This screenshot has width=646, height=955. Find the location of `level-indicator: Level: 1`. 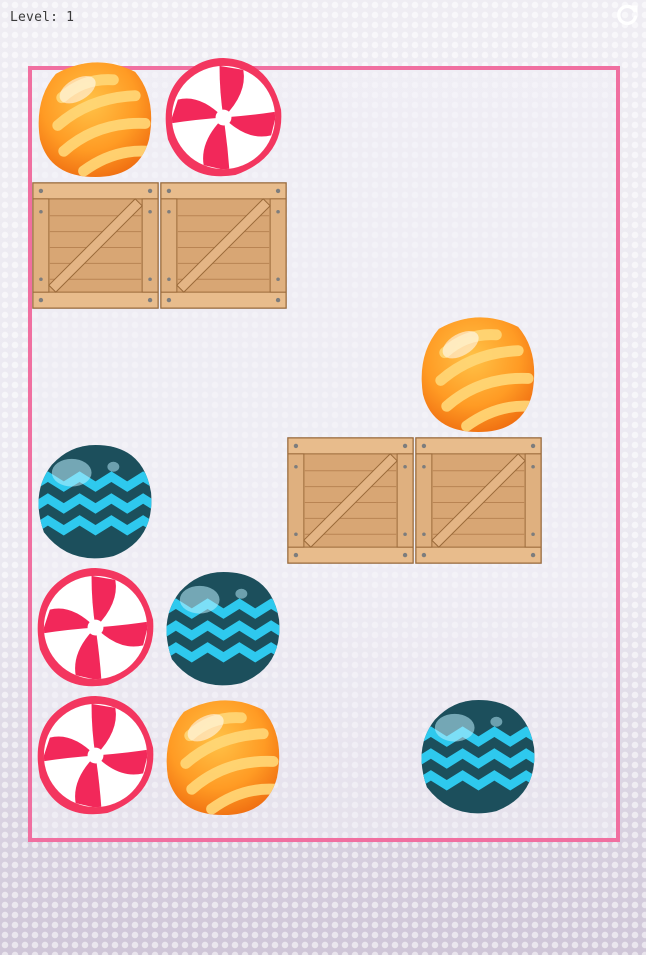

level-indicator: Level: 1 is located at coordinates (42, 17).